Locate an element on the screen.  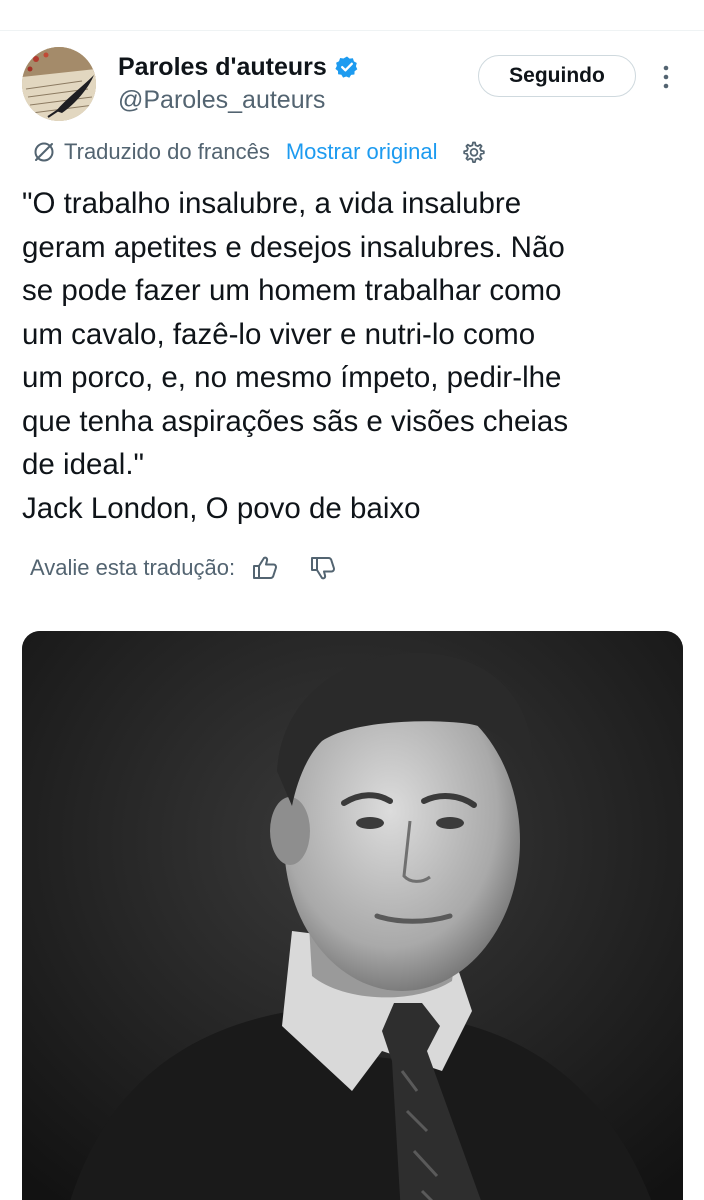
tweet-text-line: que tenha aspirações sãs e visões cheias is located at coordinates (295, 421).